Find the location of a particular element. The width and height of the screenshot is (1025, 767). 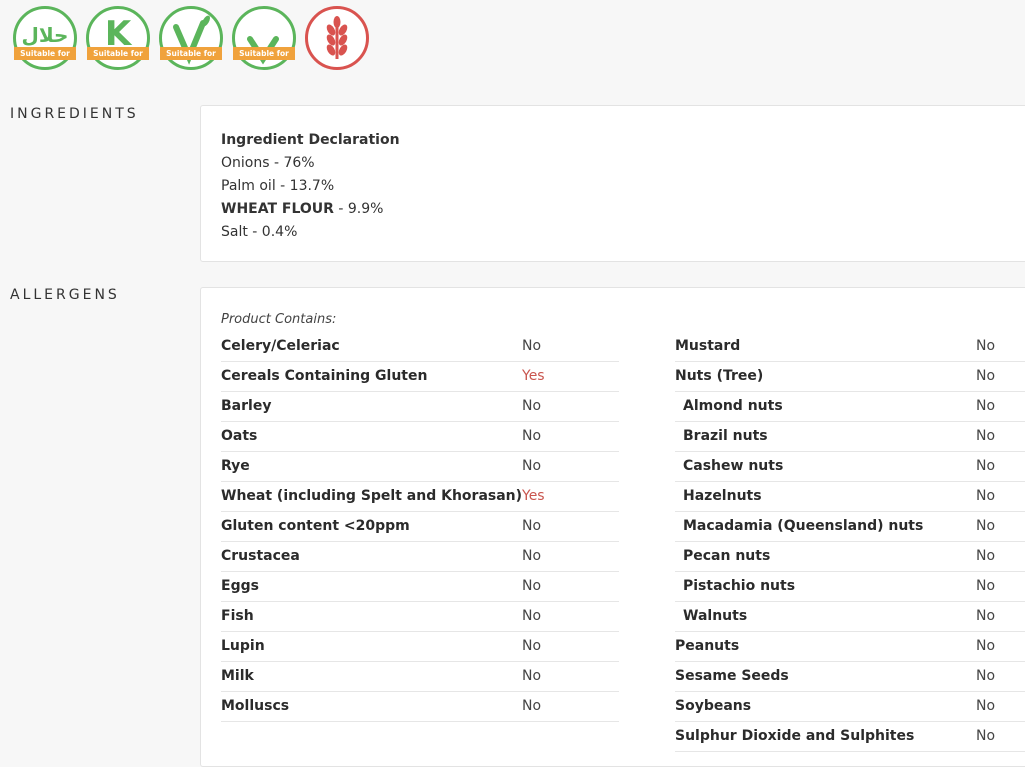

allergen-row: Pistachio nuts No is located at coordinates (850, 587).